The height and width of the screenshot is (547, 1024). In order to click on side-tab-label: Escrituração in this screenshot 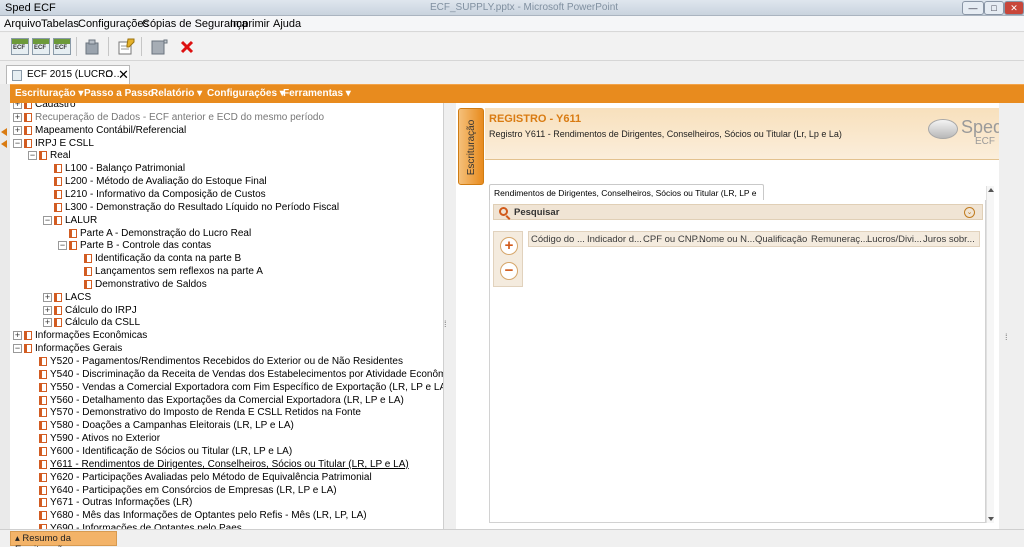, I will do `click(471, 147)`.